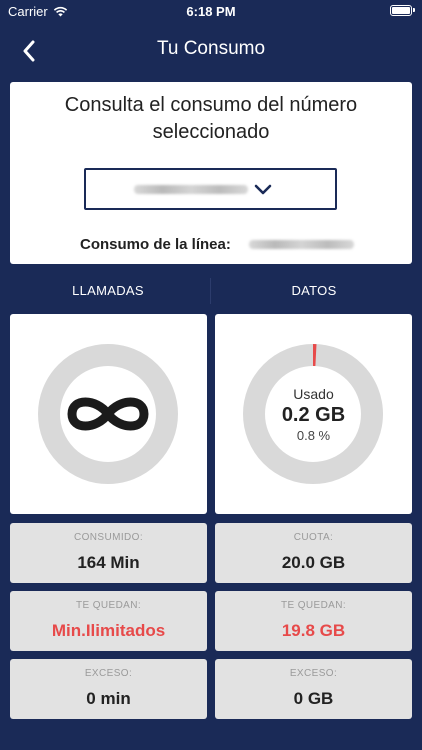 The height and width of the screenshot is (750, 422). Describe the element at coordinates (108, 630) in the screenshot. I see `calls-remaining-value: Min.Ilimitados` at that location.